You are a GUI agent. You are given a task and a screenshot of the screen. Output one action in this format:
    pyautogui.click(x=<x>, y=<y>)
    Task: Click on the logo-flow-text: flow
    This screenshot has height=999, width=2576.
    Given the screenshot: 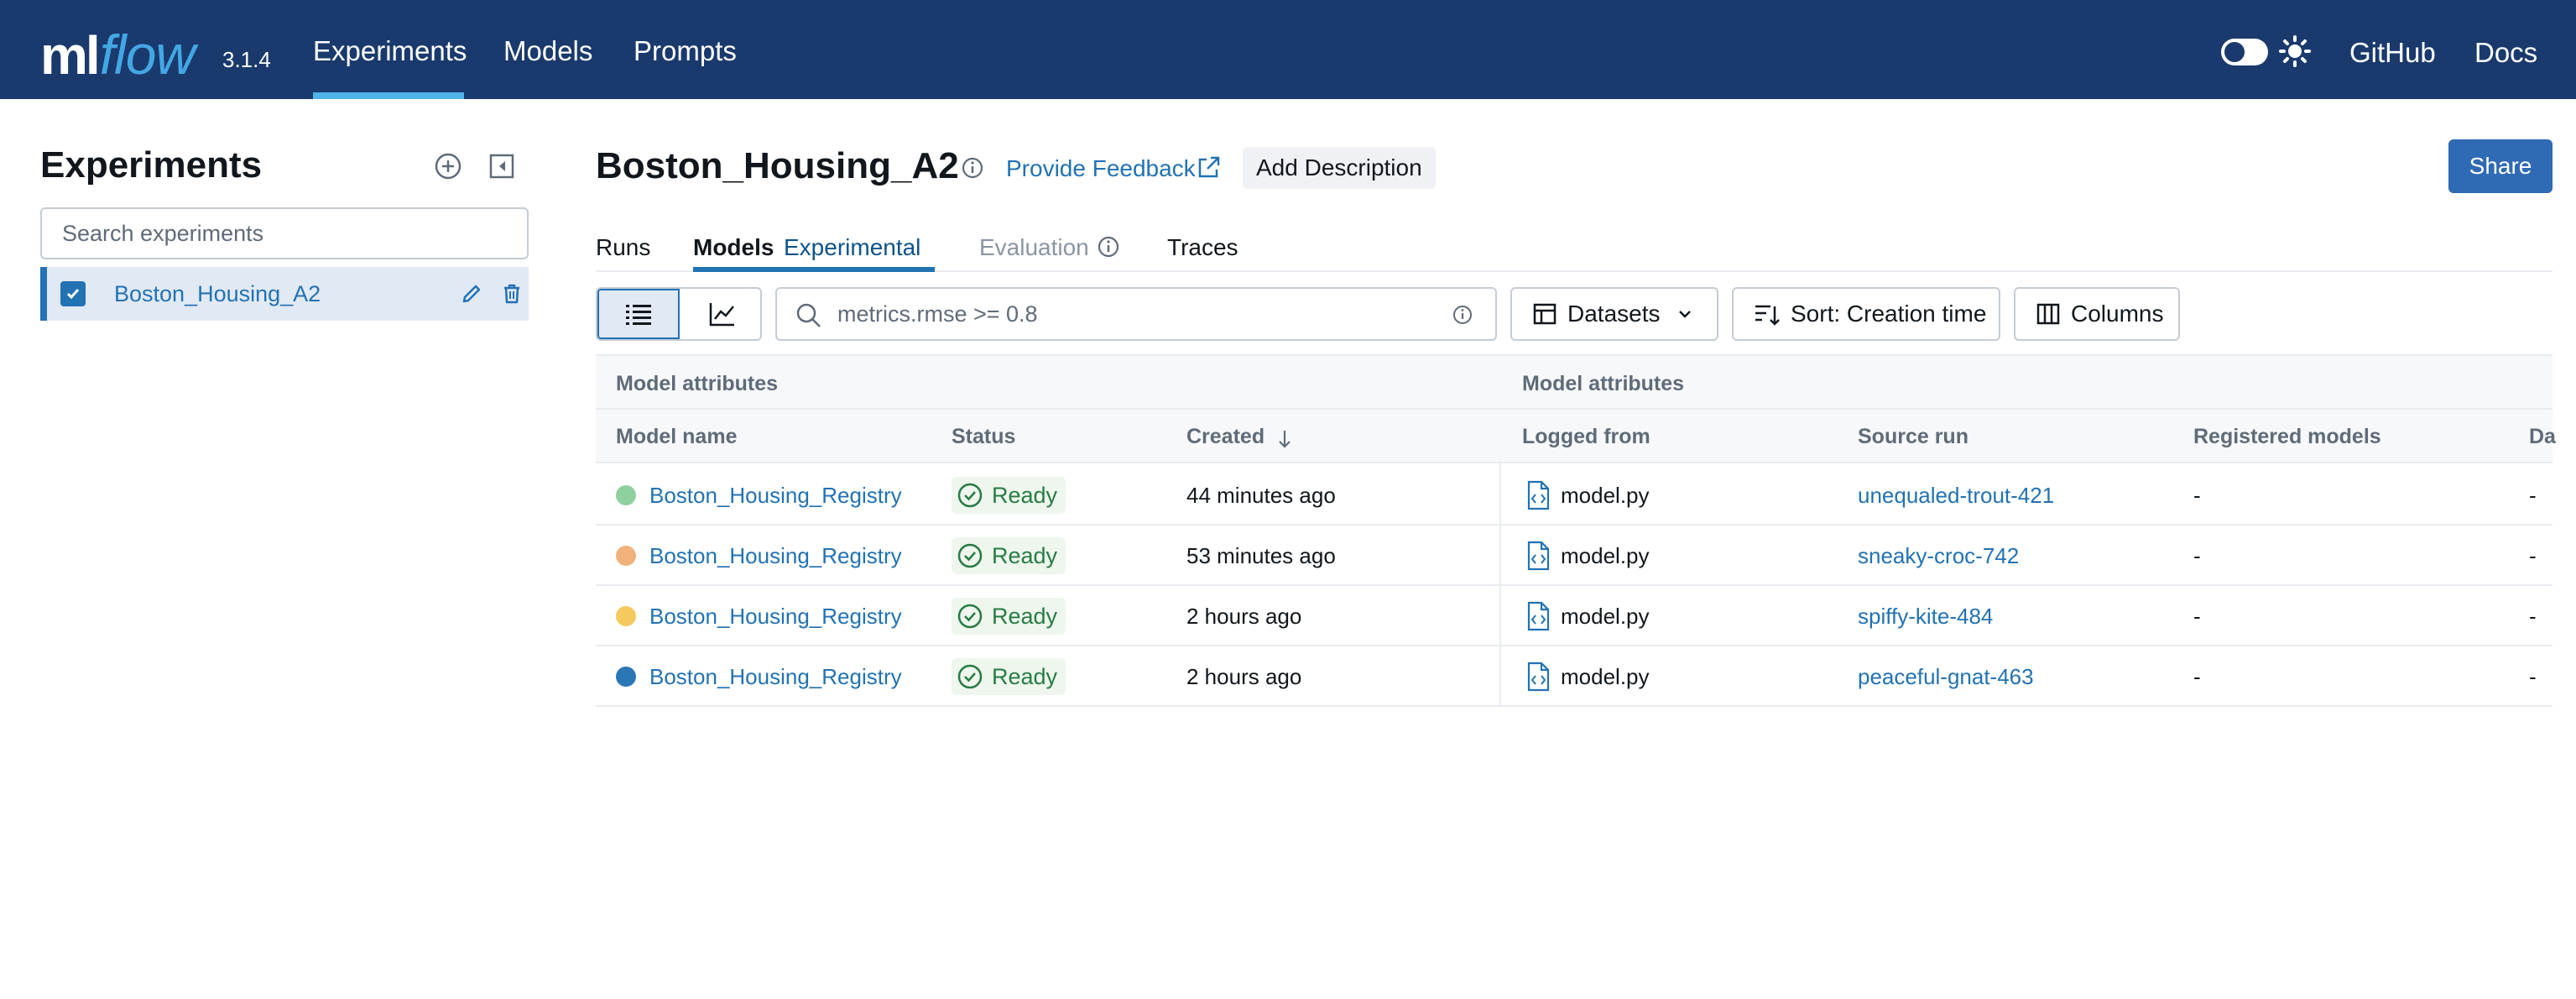 What is the action you would take?
    pyautogui.click(x=147, y=55)
    